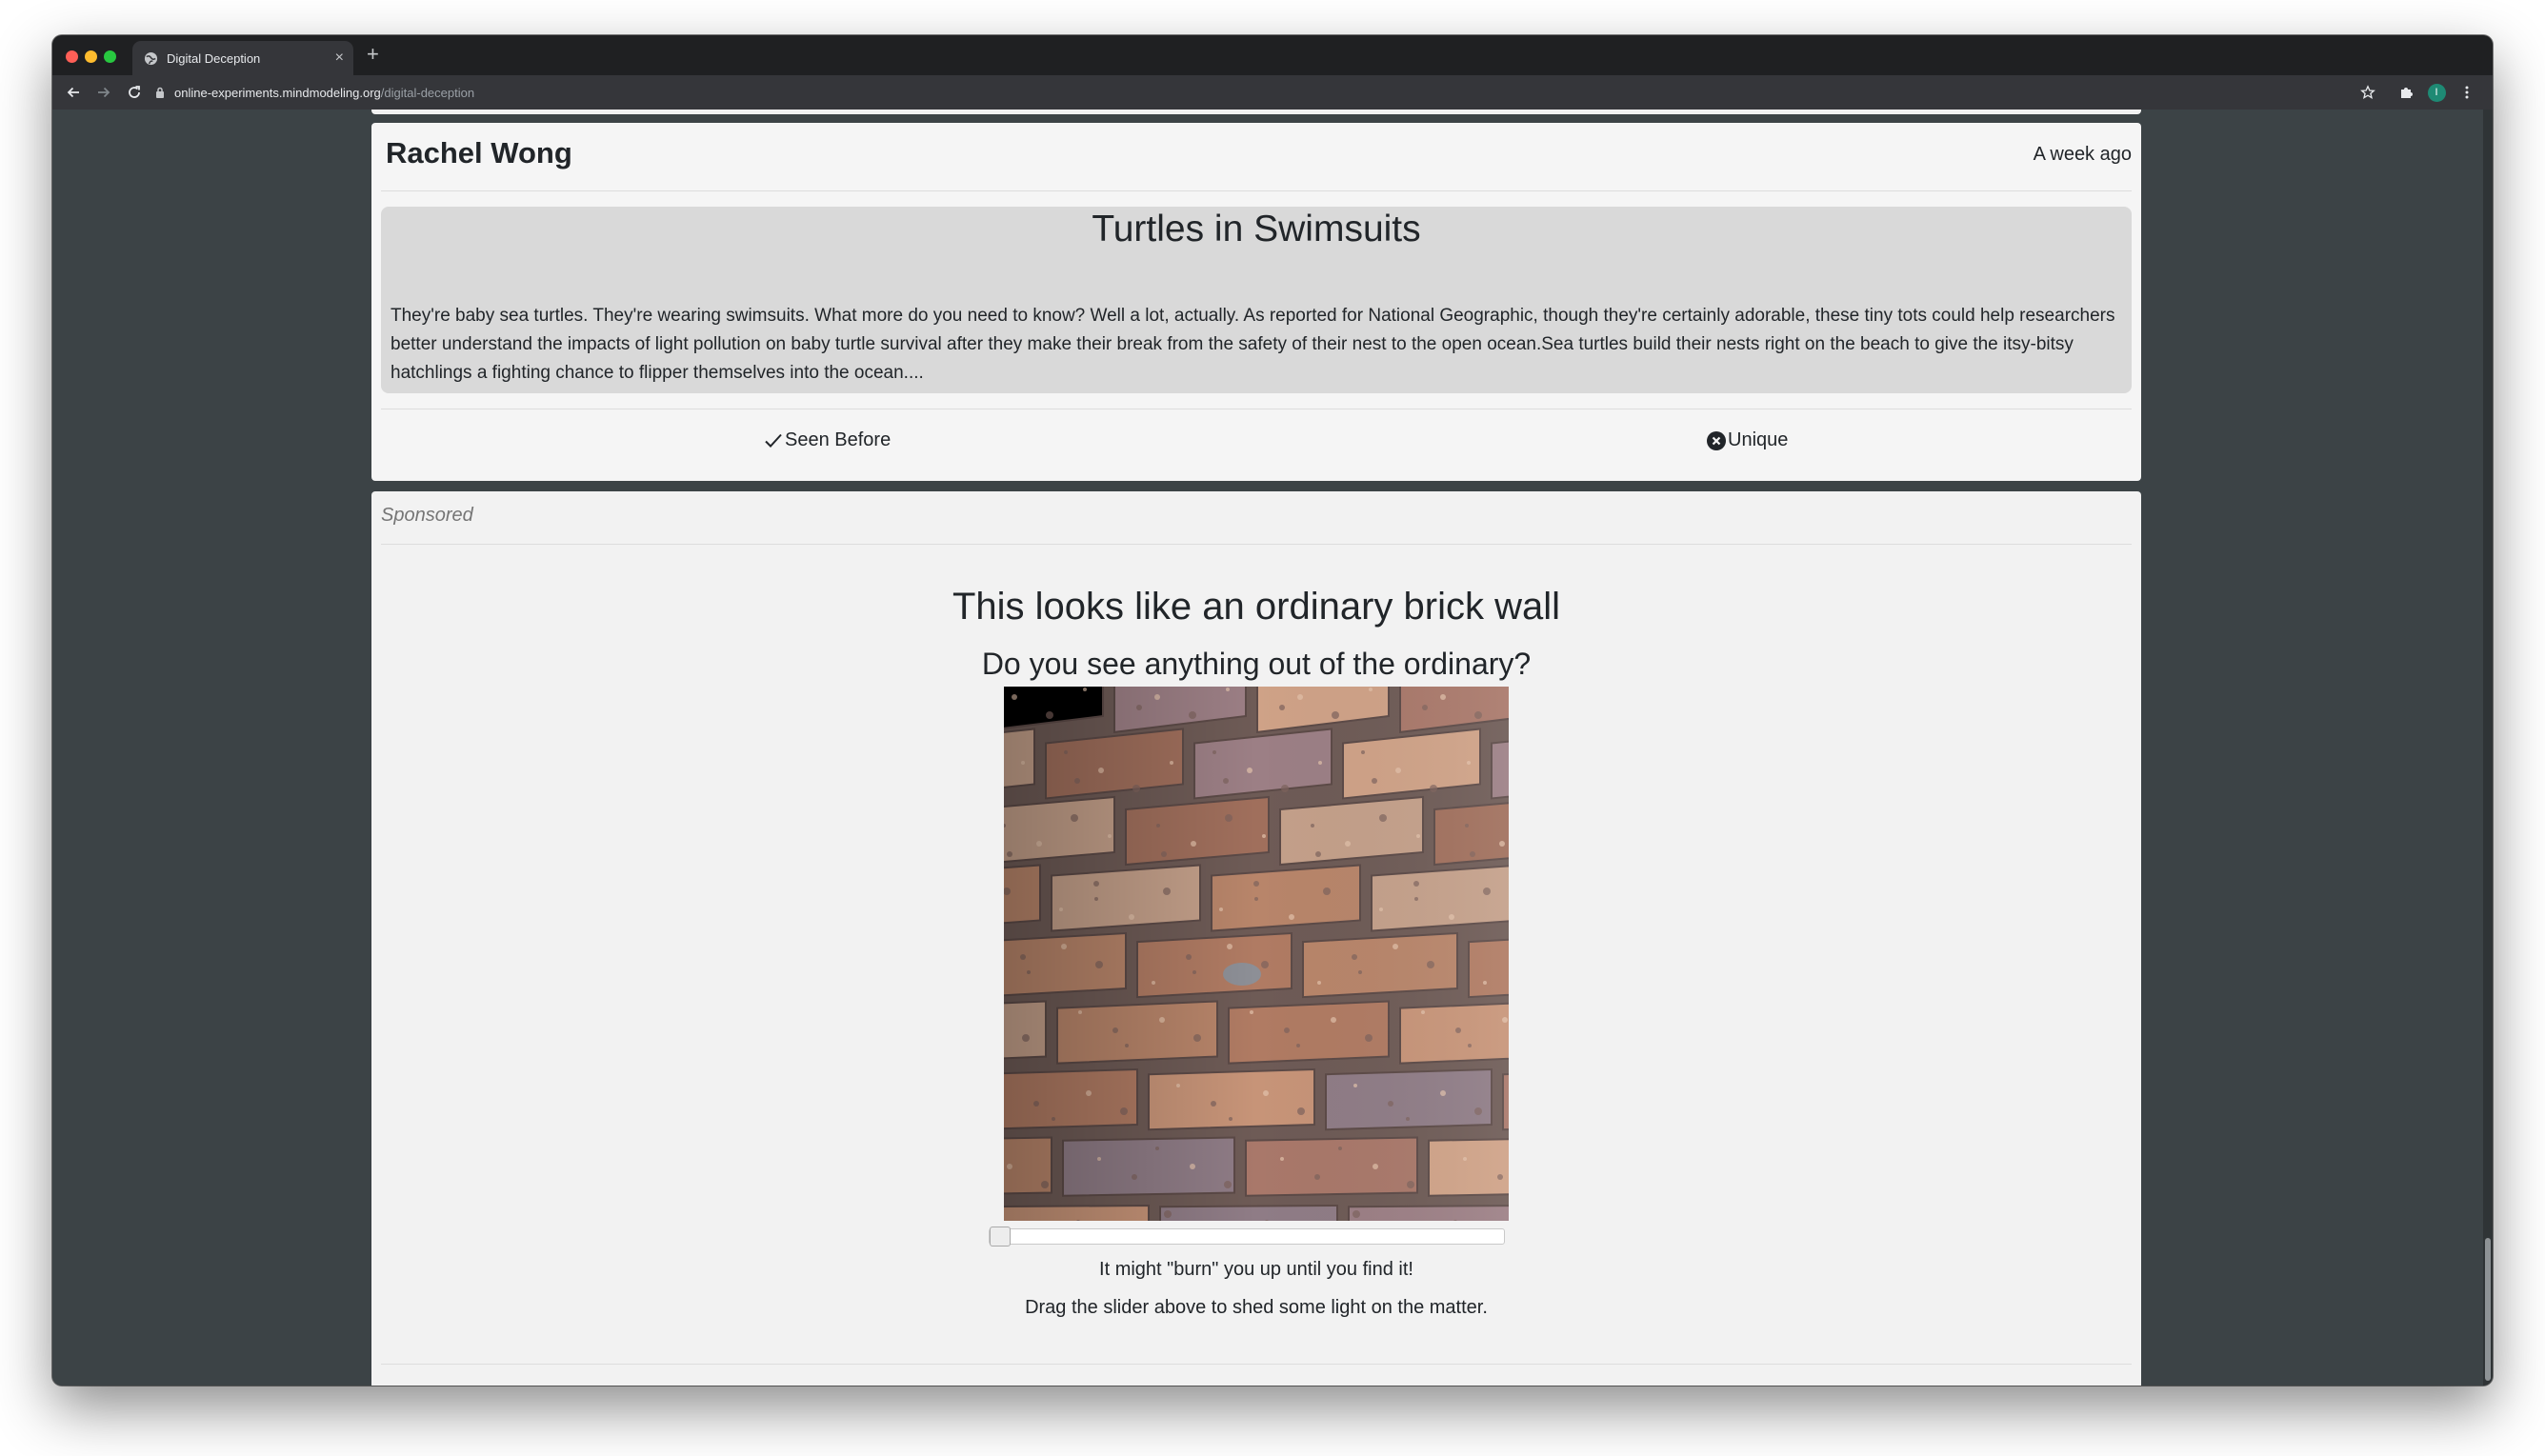 The image size is (2545, 1456). I want to click on tab-strip: Digital Deception × +, so click(1272, 55).